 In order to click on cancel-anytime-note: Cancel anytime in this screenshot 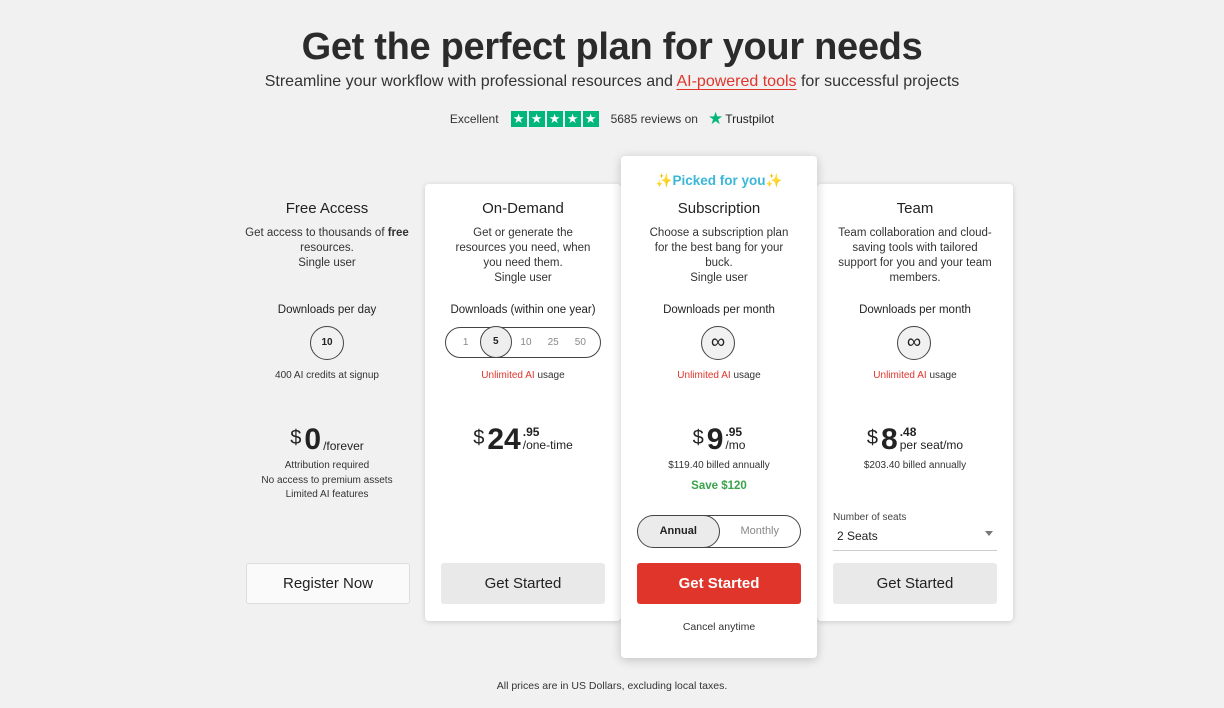, I will do `click(719, 627)`.